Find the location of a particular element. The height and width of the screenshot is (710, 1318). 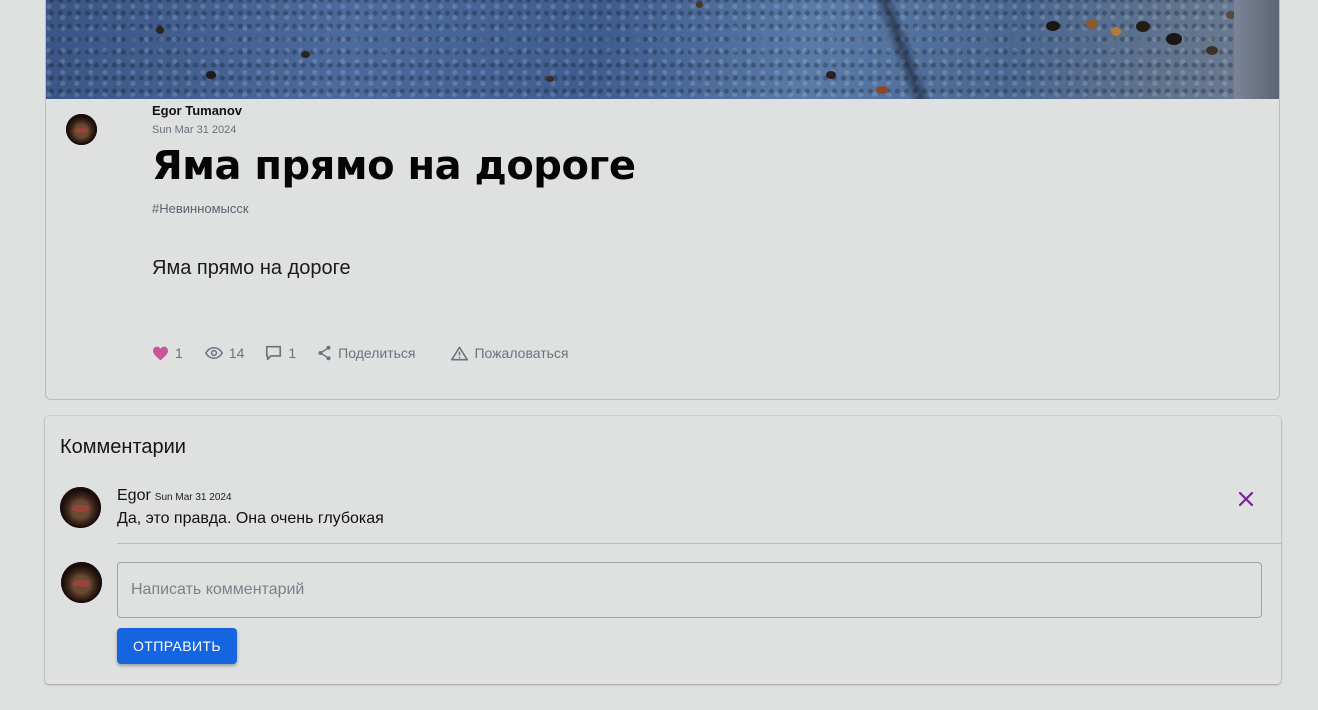

comment-avatar is located at coordinates (80, 507).